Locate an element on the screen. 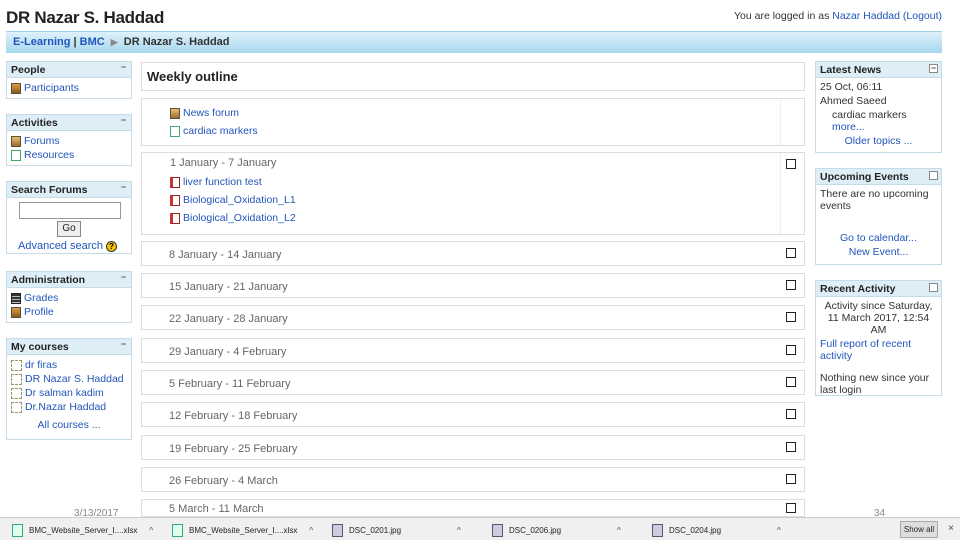  administration-block: Administration − Grades Profile is located at coordinates (69, 297).